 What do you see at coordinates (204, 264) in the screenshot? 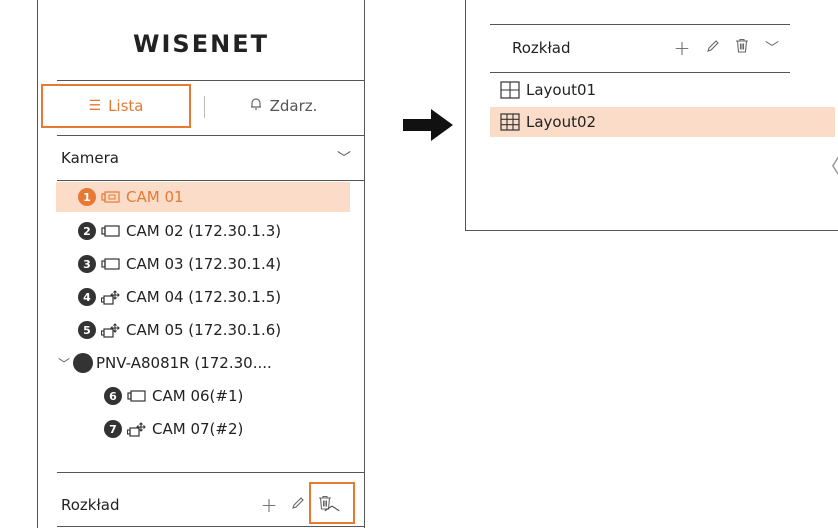
I see `camera-name: CAM 03 (172.30.1.4)` at bounding box center [204, 264].